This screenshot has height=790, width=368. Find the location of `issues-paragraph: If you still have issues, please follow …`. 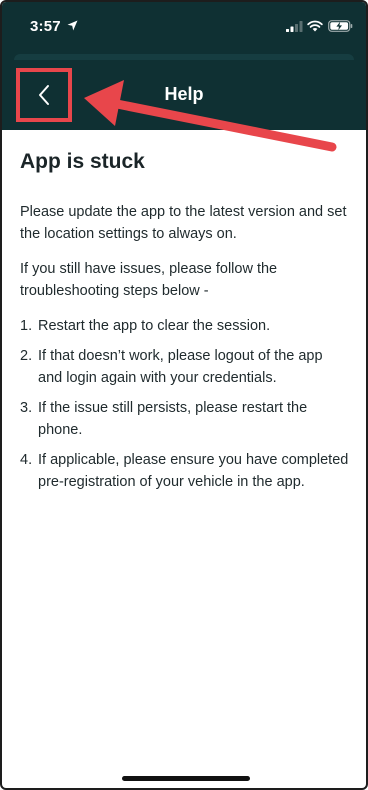

issues-paragraph: If you still have issues, please follow … is located at coordinates (149, 280).